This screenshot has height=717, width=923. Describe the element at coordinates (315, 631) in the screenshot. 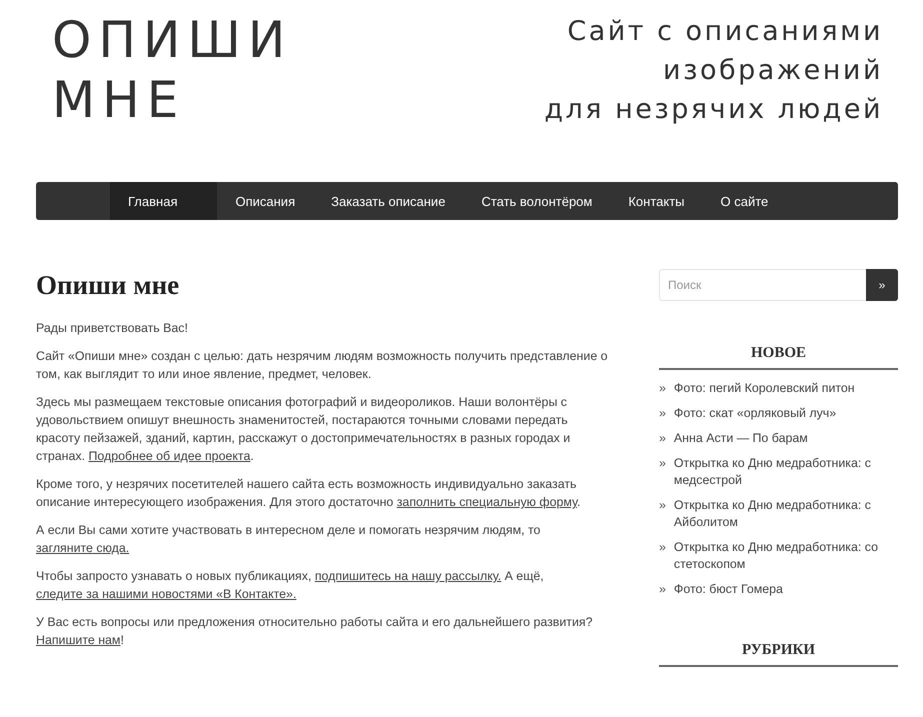

I see `paragraph: У Вас есть вопросы или предложения относительно работы сайта и его дальнейшего развития? Напишите нам!` at that location.